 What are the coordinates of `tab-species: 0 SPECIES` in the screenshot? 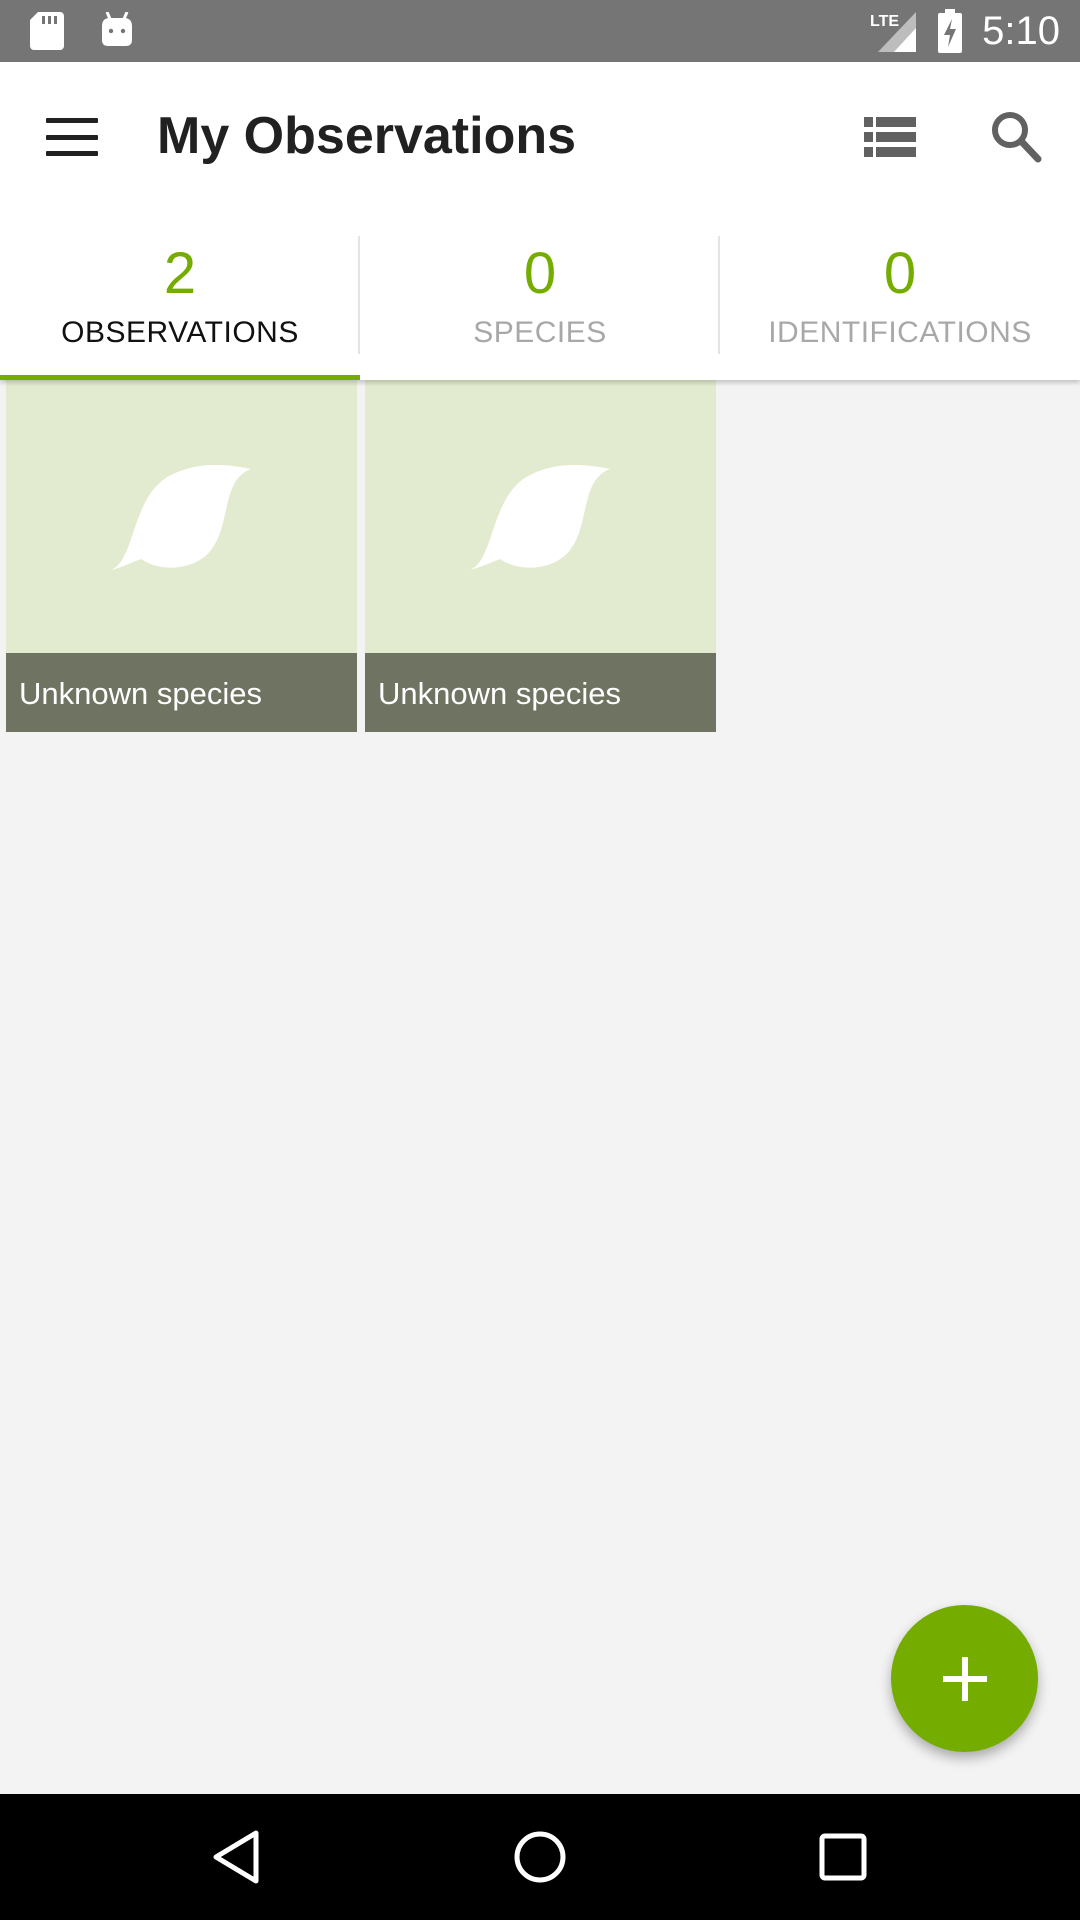 It's located at (540, 296).